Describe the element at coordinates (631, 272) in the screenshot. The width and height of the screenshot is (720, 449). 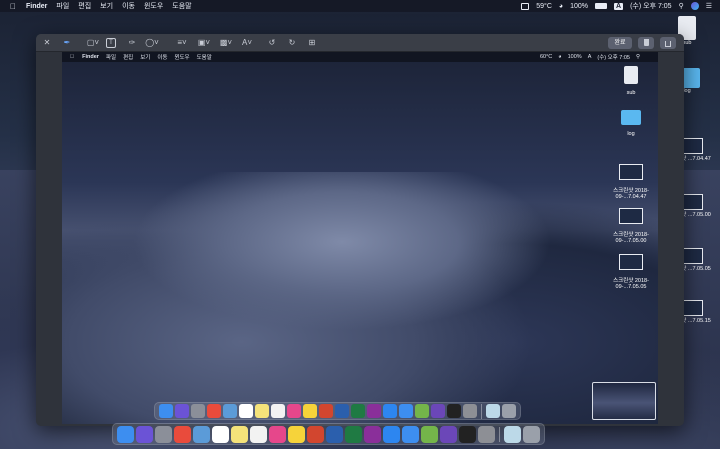
I see `captured-icon-shot-3: 스크린샷 2018-09-...7.05.05` at that location.